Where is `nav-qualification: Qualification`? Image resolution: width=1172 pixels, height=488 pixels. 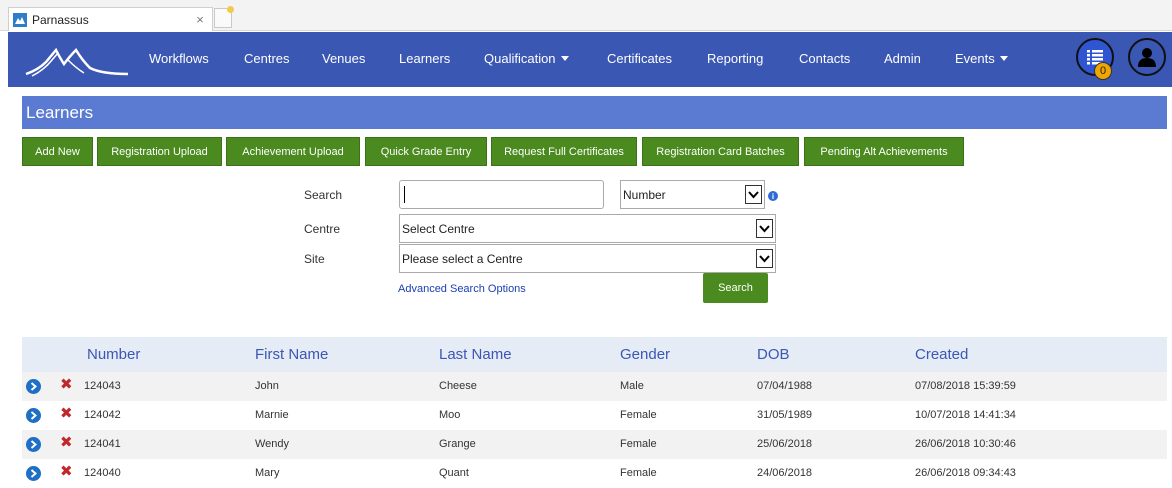
nav-qualification: Qualification is located at coordinates (526, 58).